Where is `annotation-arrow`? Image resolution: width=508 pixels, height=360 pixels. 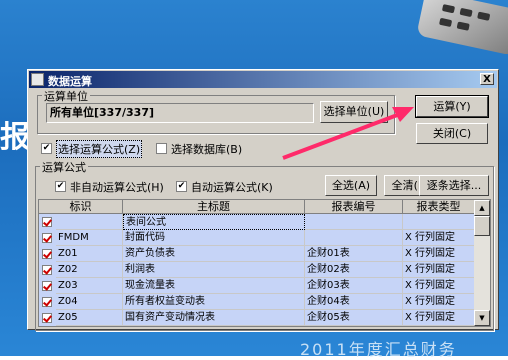 annotation-arrow is located at coordinates (348, 133).